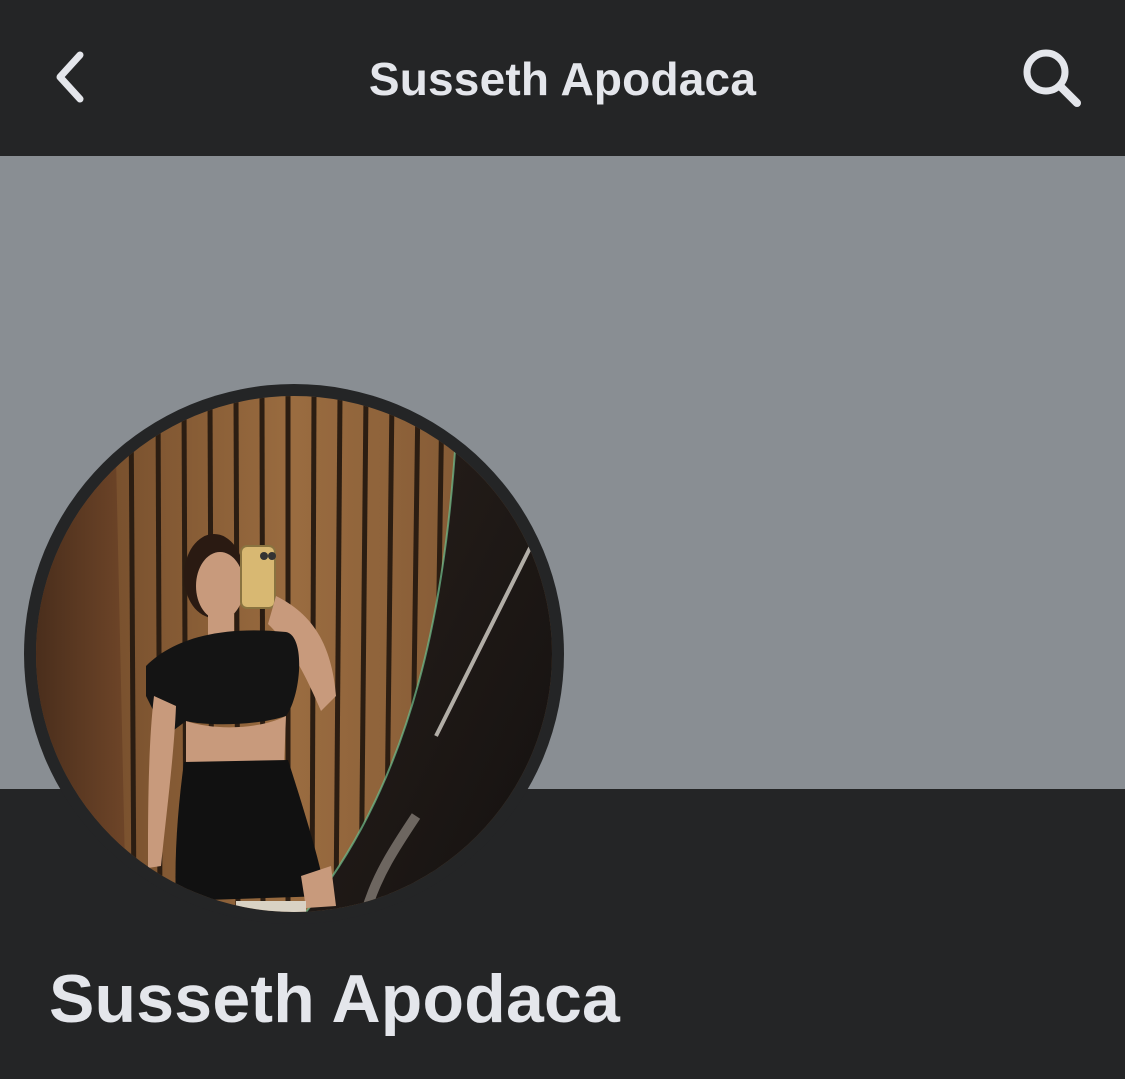 The width and height of the screenshot is (1125, 1079). I want to click on search-button, so click(1052, 80).